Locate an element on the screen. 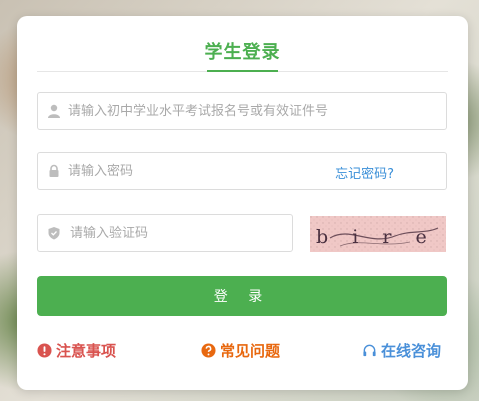 This screenshot has height=401, width=479. question-circle-icon is located at coordinates (208, 350).